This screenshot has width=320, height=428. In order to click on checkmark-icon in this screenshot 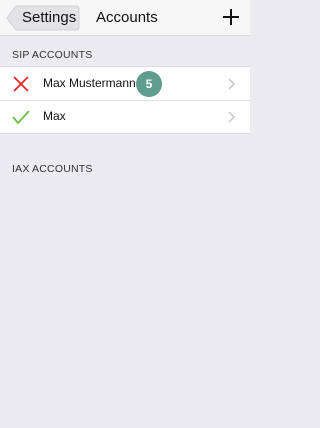, I will do `click(21, 117)`.